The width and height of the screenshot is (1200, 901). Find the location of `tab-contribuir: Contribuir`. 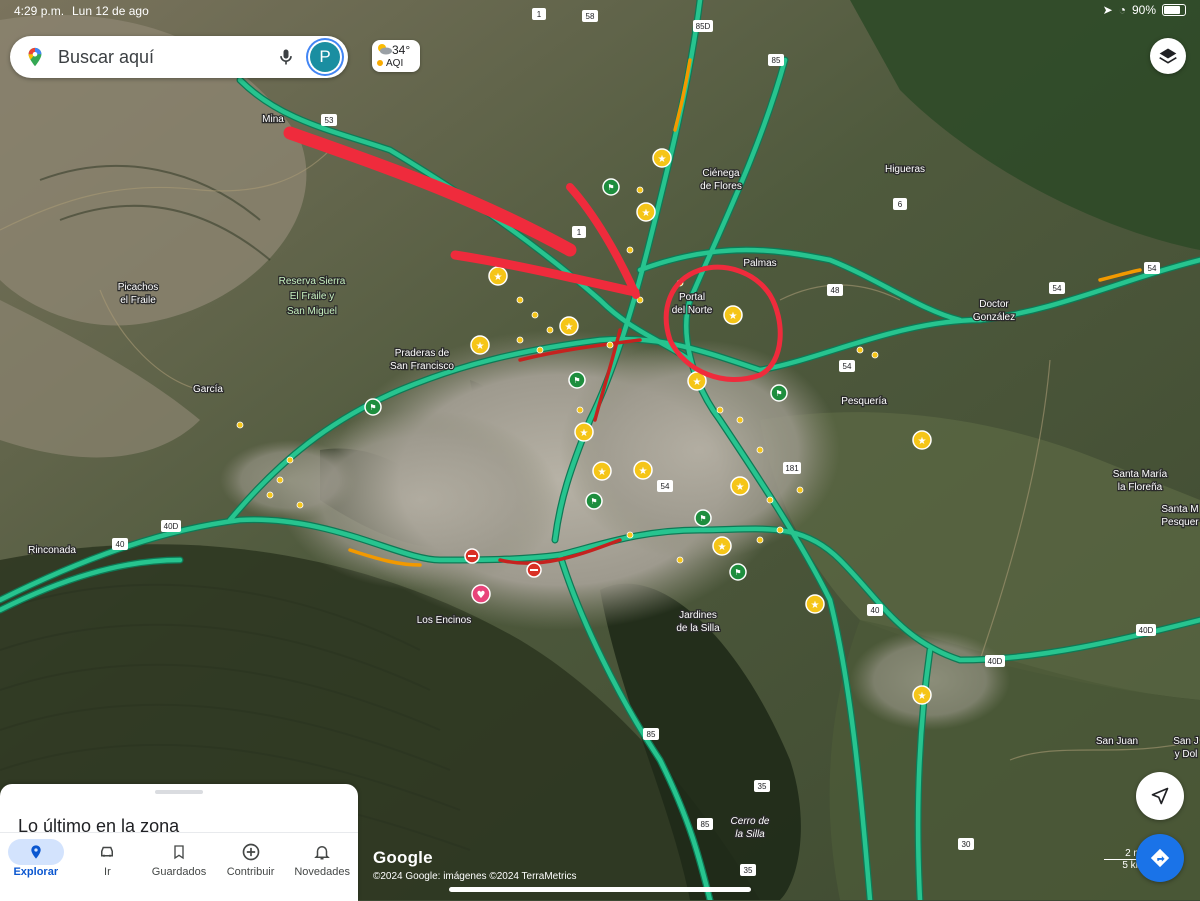

tab-contribuir: Contribuir is located at coordinates (251, 867).